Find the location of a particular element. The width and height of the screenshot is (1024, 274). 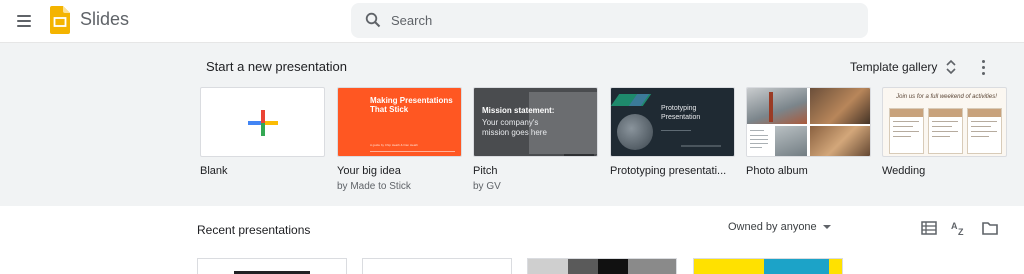

search-box is located at coordinates (609, 20).